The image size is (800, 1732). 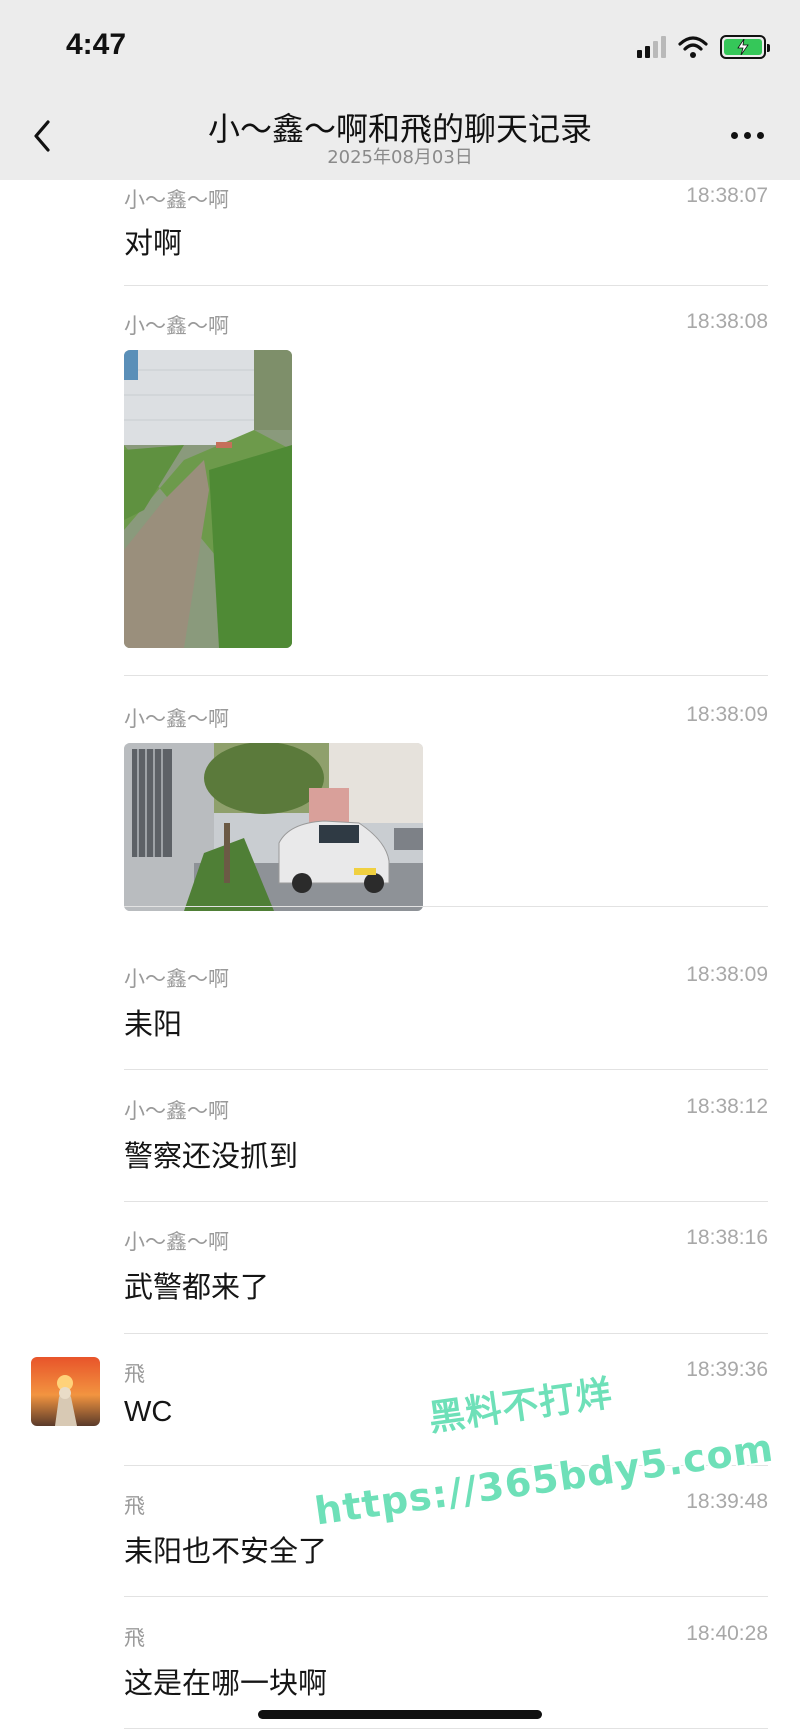 What do you see at coordinates (208, 499) in the screenshot?
I see `message-image-grass-path` at bounding box center [208, 499].